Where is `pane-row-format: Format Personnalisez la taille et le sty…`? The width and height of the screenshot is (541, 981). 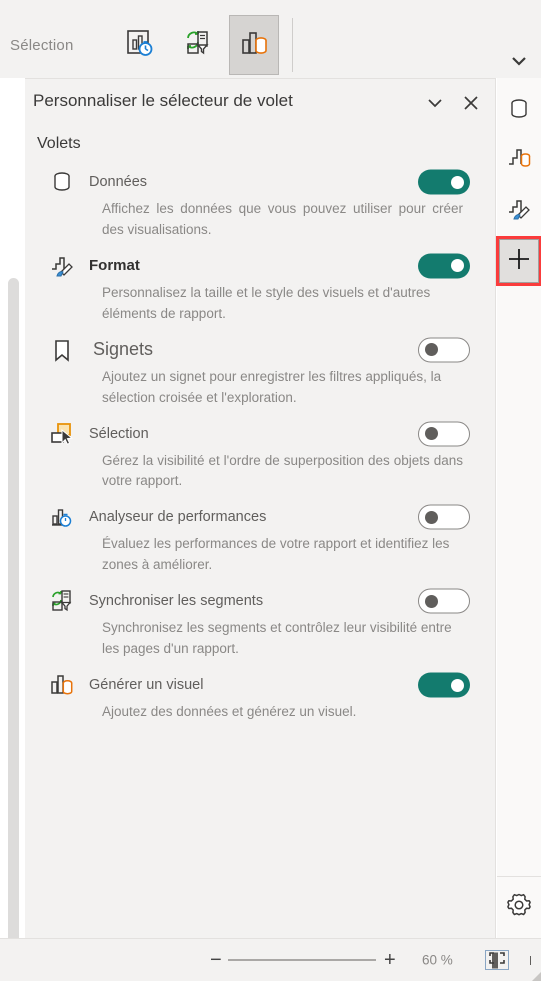 pane-row-format: Format Personnalisez la taille et le sty… is located at coordinates (260, 287).